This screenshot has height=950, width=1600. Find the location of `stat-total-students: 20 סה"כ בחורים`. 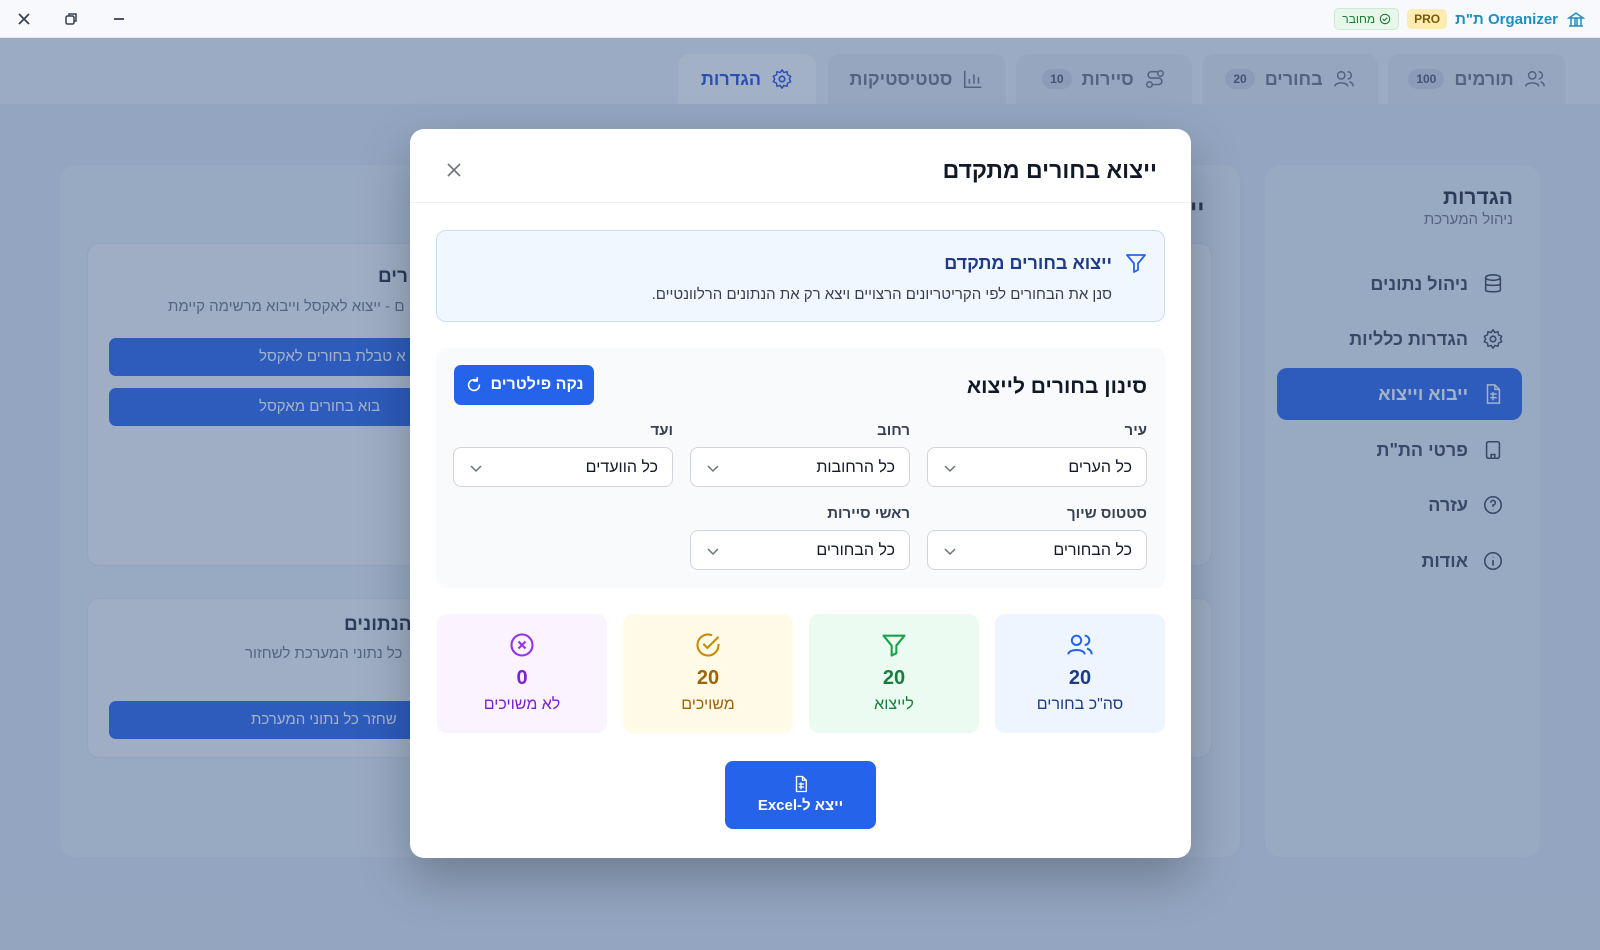

stat-total-students: 20 סה"כ בחורים is located at coordinates (1080, 673).